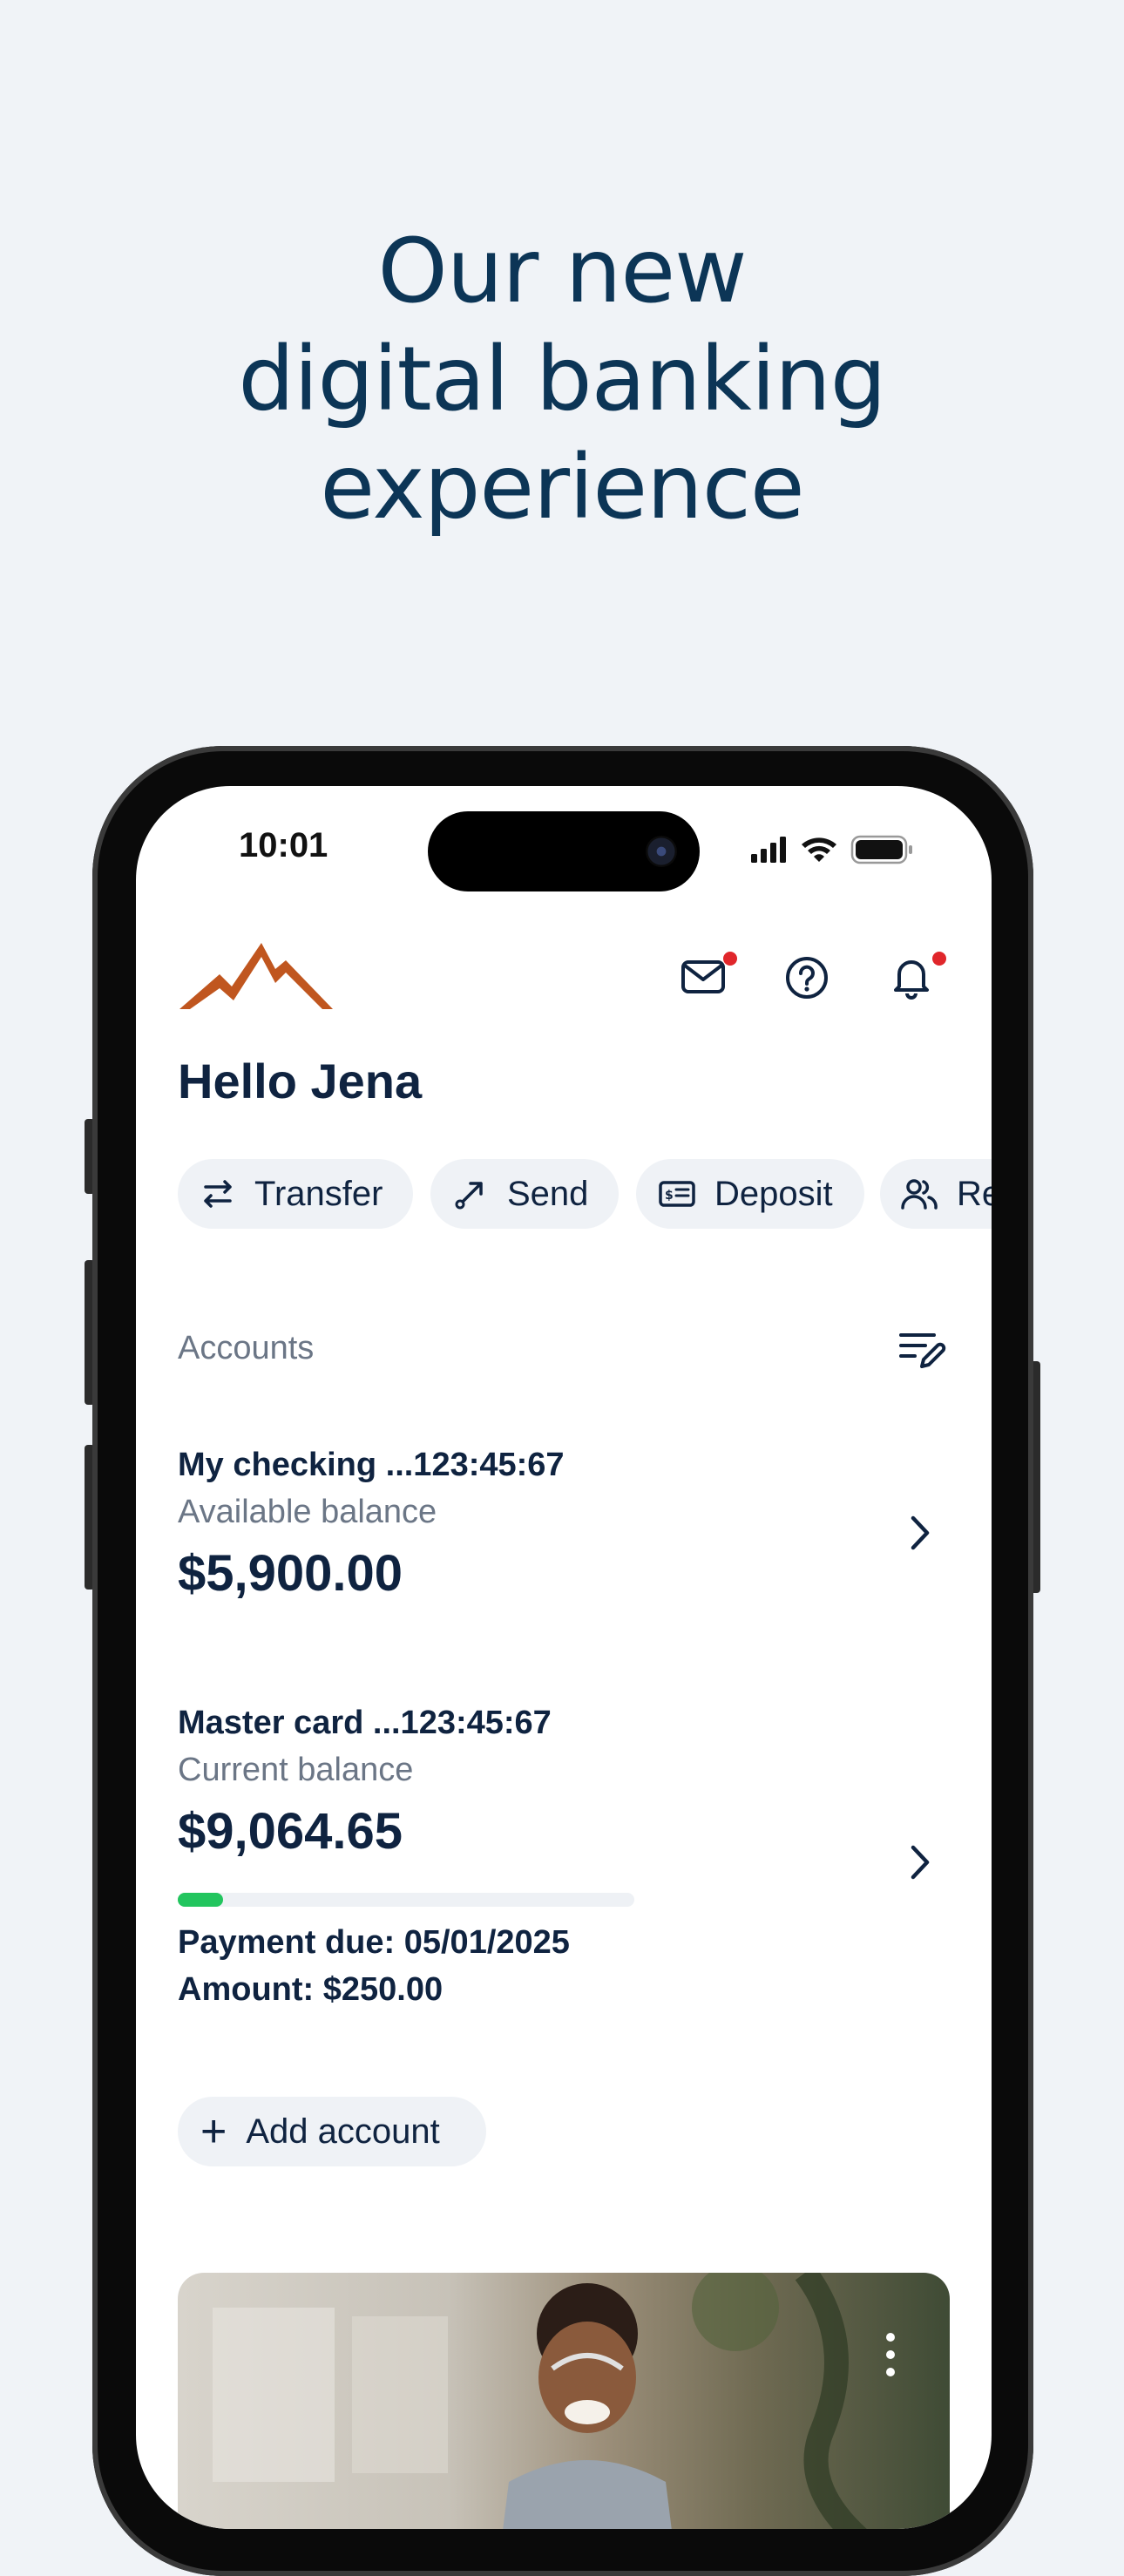 The height and width of the screenshot is (2576, 1124). Describe the element at coordinates (246, 1348) in the screenshot. I see `accounts-title: Accounts` at that location.